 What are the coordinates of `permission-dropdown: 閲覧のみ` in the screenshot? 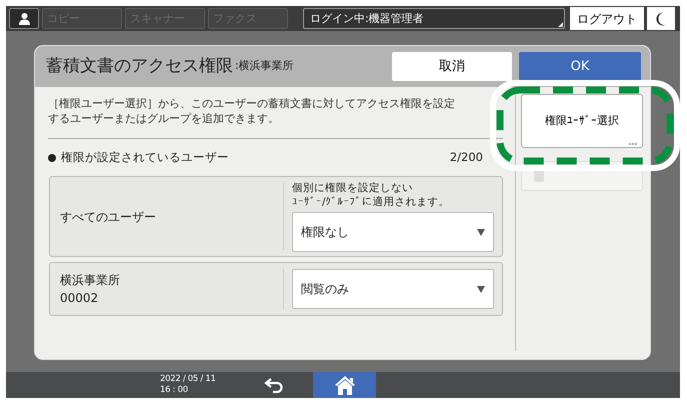 It's located at (393, 289).